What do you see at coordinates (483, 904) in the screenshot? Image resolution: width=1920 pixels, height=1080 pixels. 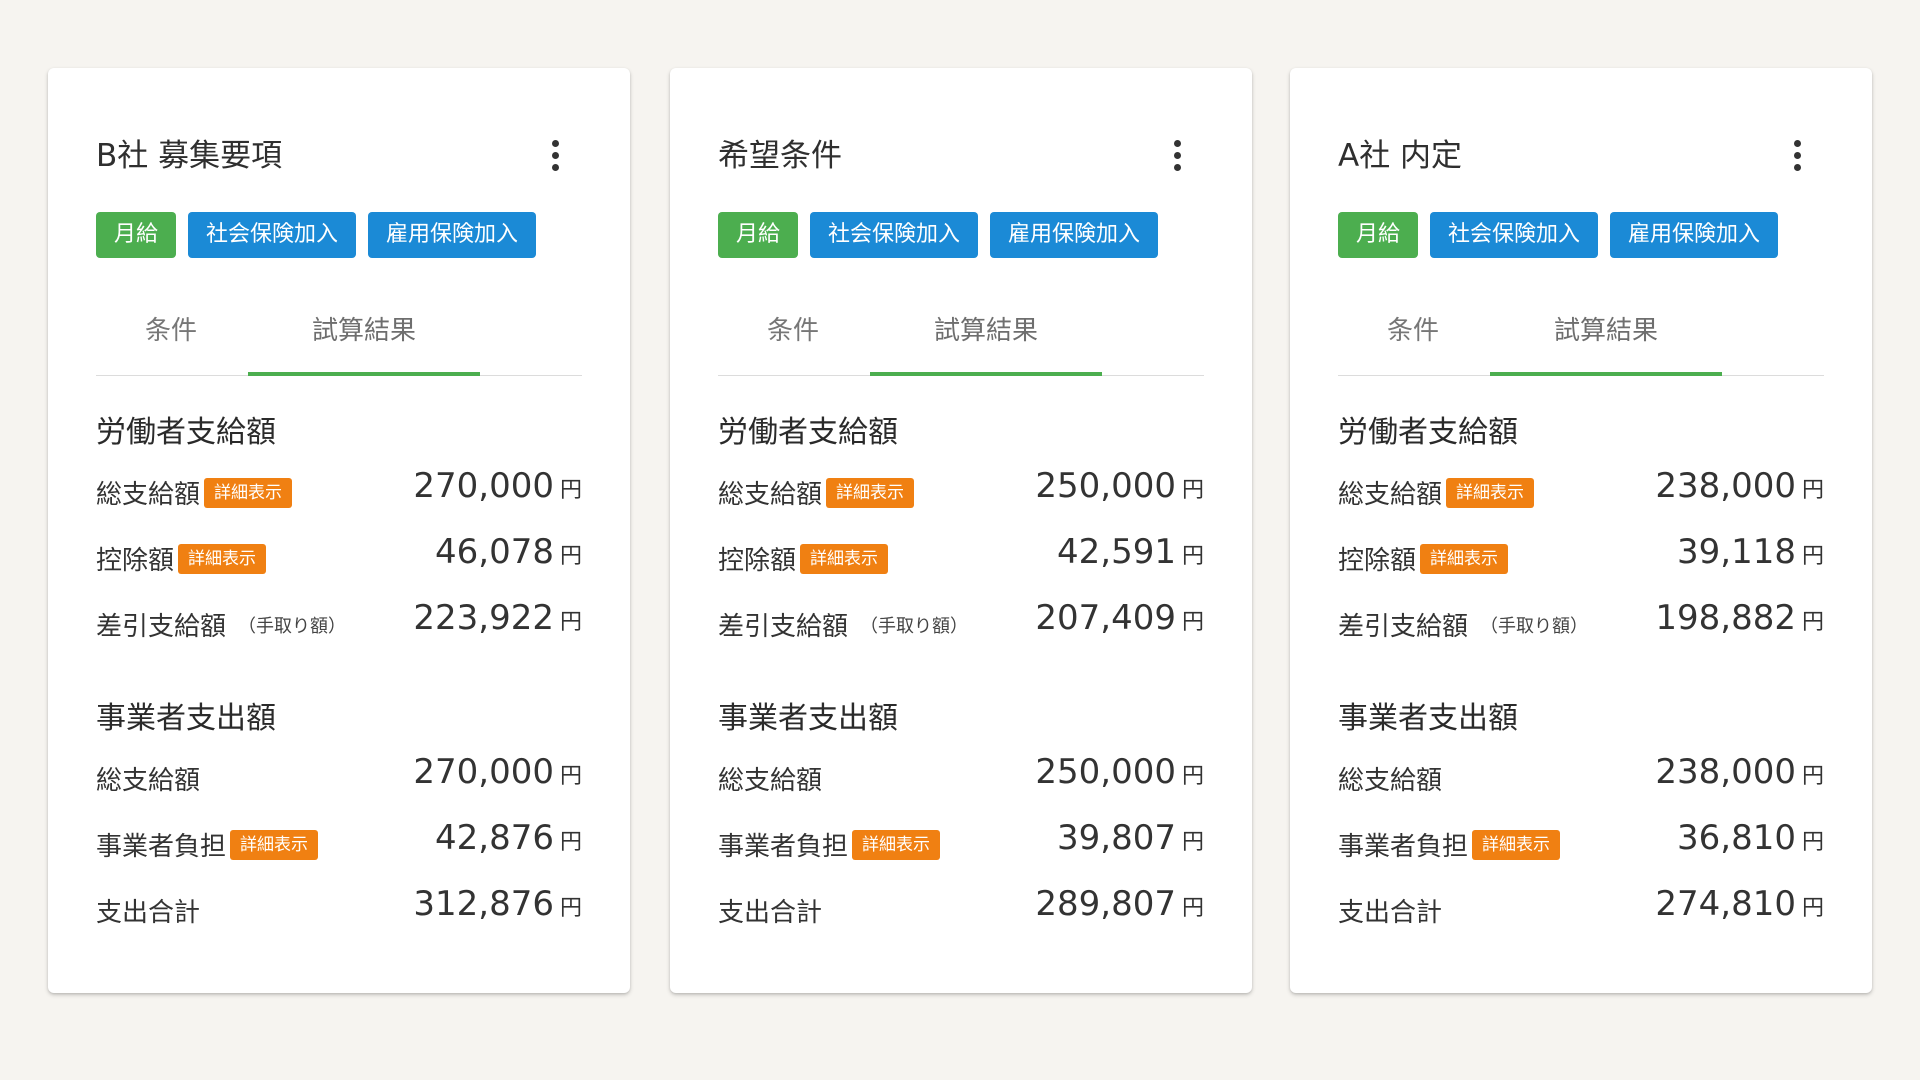 I see `row-value: 312,876` at bounding box center [483, 904].